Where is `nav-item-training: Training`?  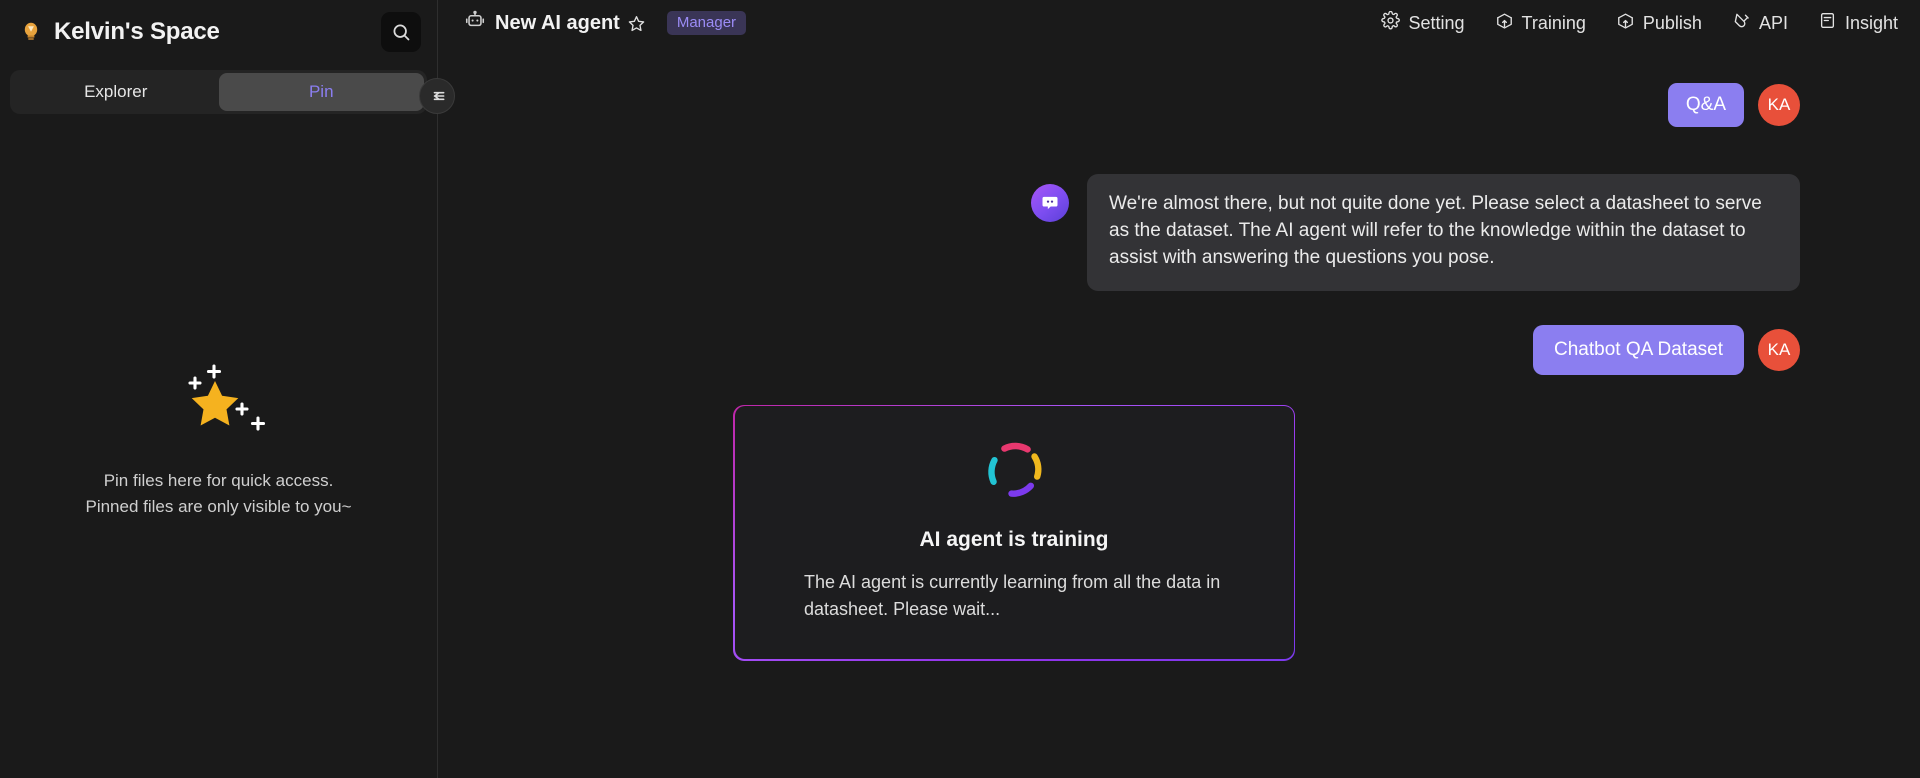
nav-item-training: Training is located at coordinates (1540, 23).